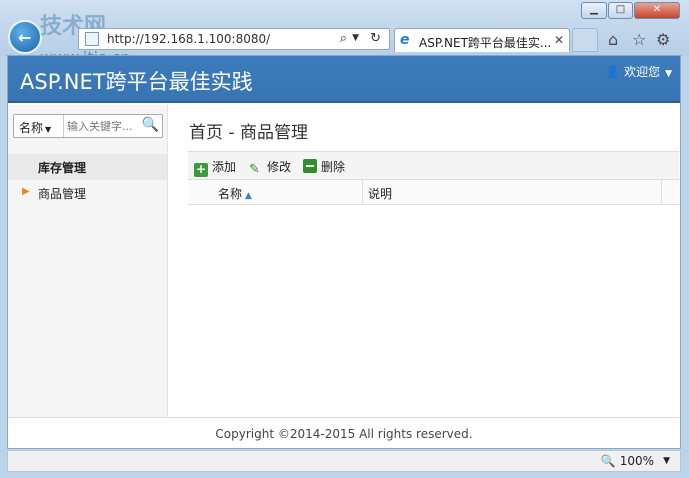  I want to click on column-name-label: 名称, so click(230, 194).